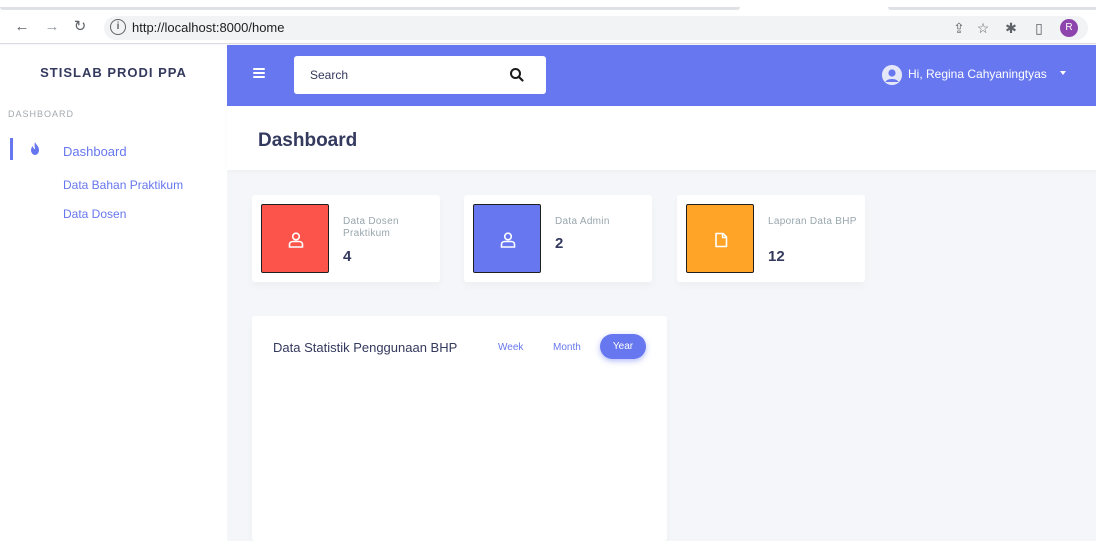 This screenshot has width=1096, height=541. What do you see at coordinates (623, 346) in the screenshot?
I see `tab-year: Year` at bounding box center [623, 346].